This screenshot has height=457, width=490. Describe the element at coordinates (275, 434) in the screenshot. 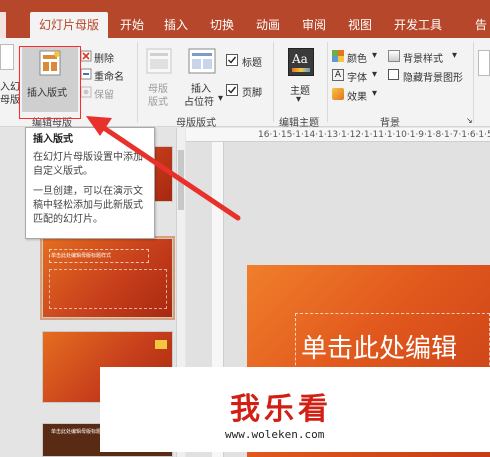

I see `watermark-url: www.woleken.com` at that location.